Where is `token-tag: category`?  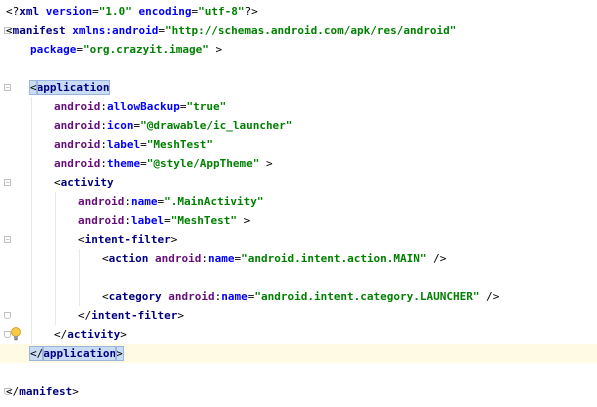 token-tag: category is located at coordinates (135, 296).